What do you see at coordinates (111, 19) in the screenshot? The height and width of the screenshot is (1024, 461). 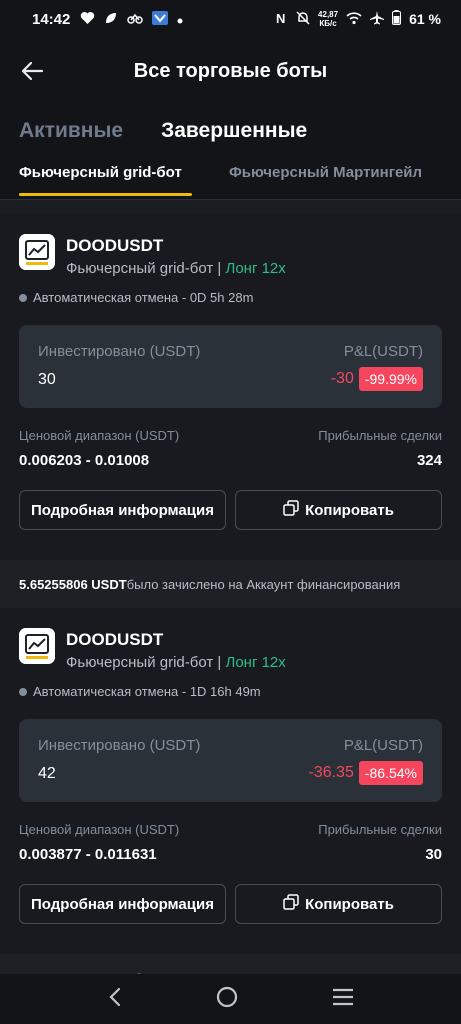 I see `leaf-icon` at bounding box center [111, 19].